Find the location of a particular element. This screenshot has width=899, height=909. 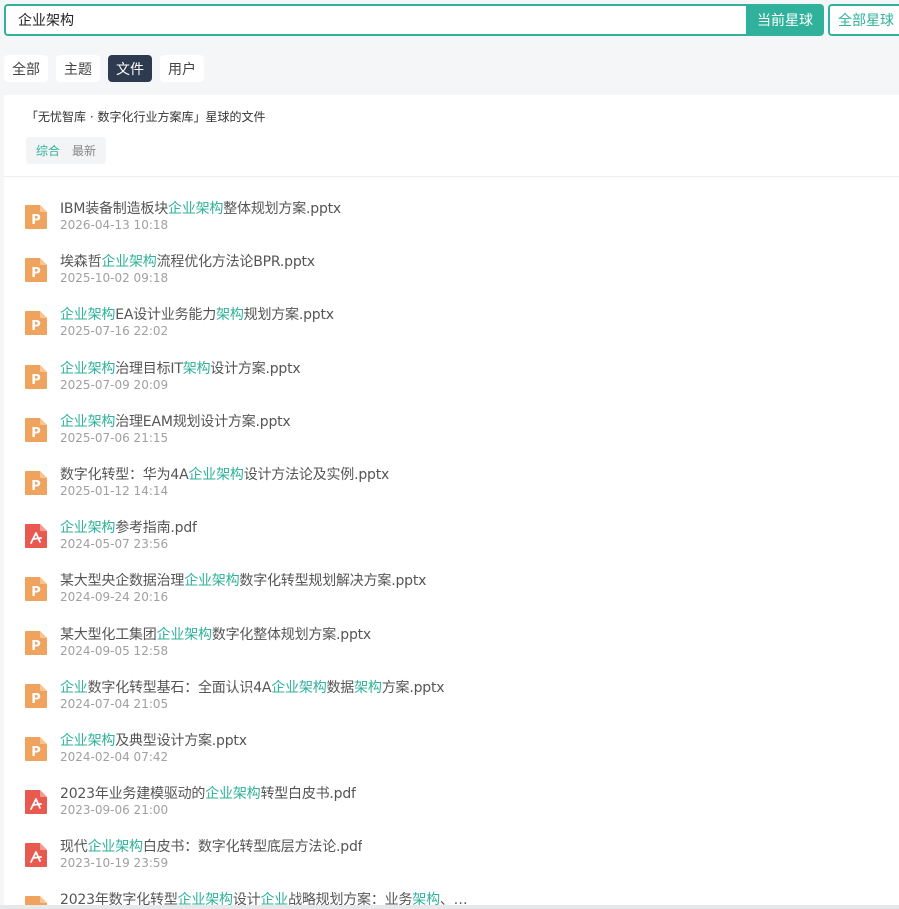

file-name-text: 方案.pptx is located at coordinates (413, 687).